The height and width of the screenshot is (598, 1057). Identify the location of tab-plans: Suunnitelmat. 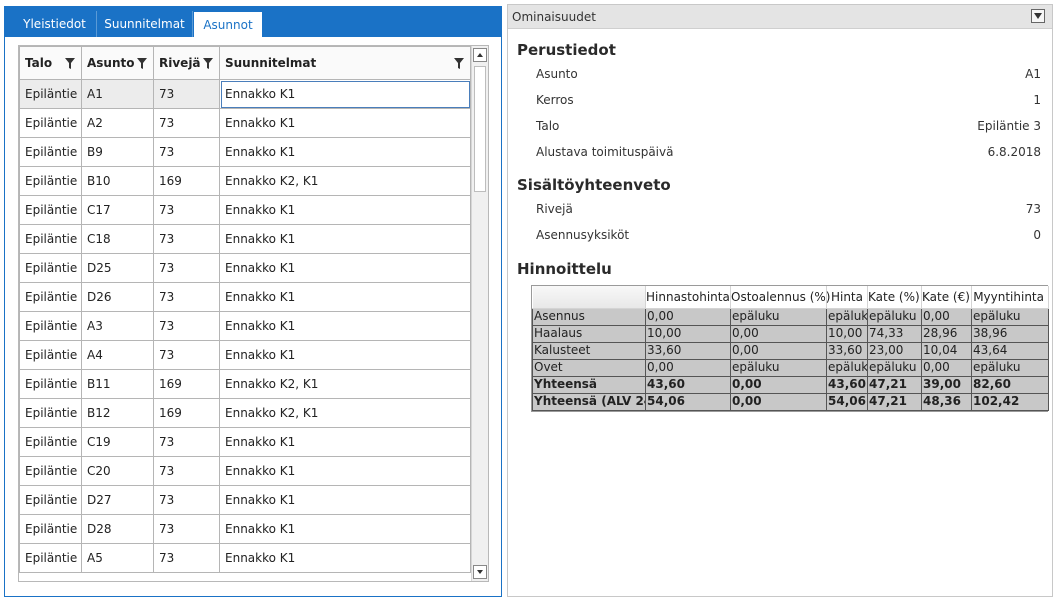
(145, 24).